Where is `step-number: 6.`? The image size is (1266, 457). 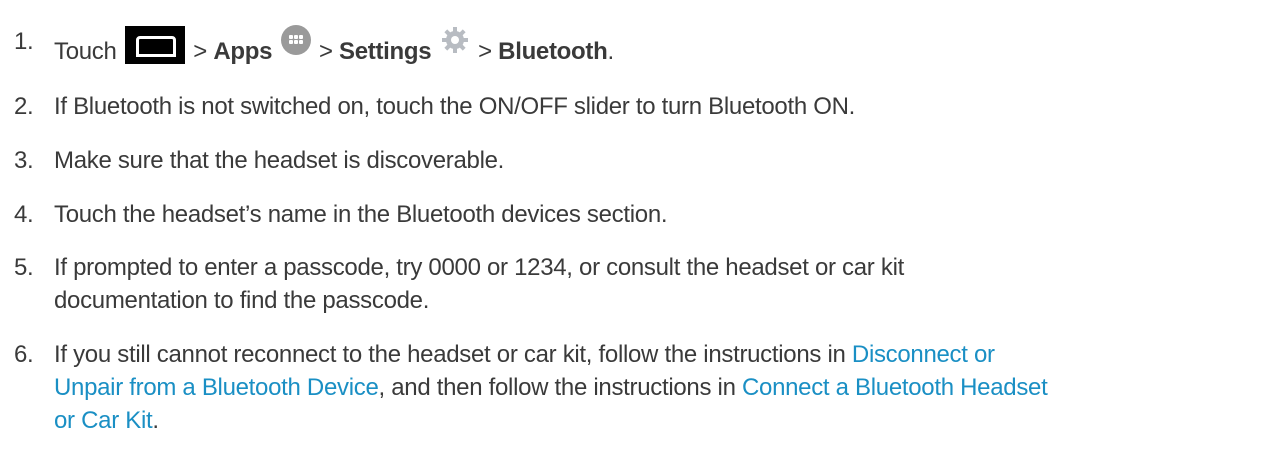 step-number: 6. is located at coordinates (24, 354).